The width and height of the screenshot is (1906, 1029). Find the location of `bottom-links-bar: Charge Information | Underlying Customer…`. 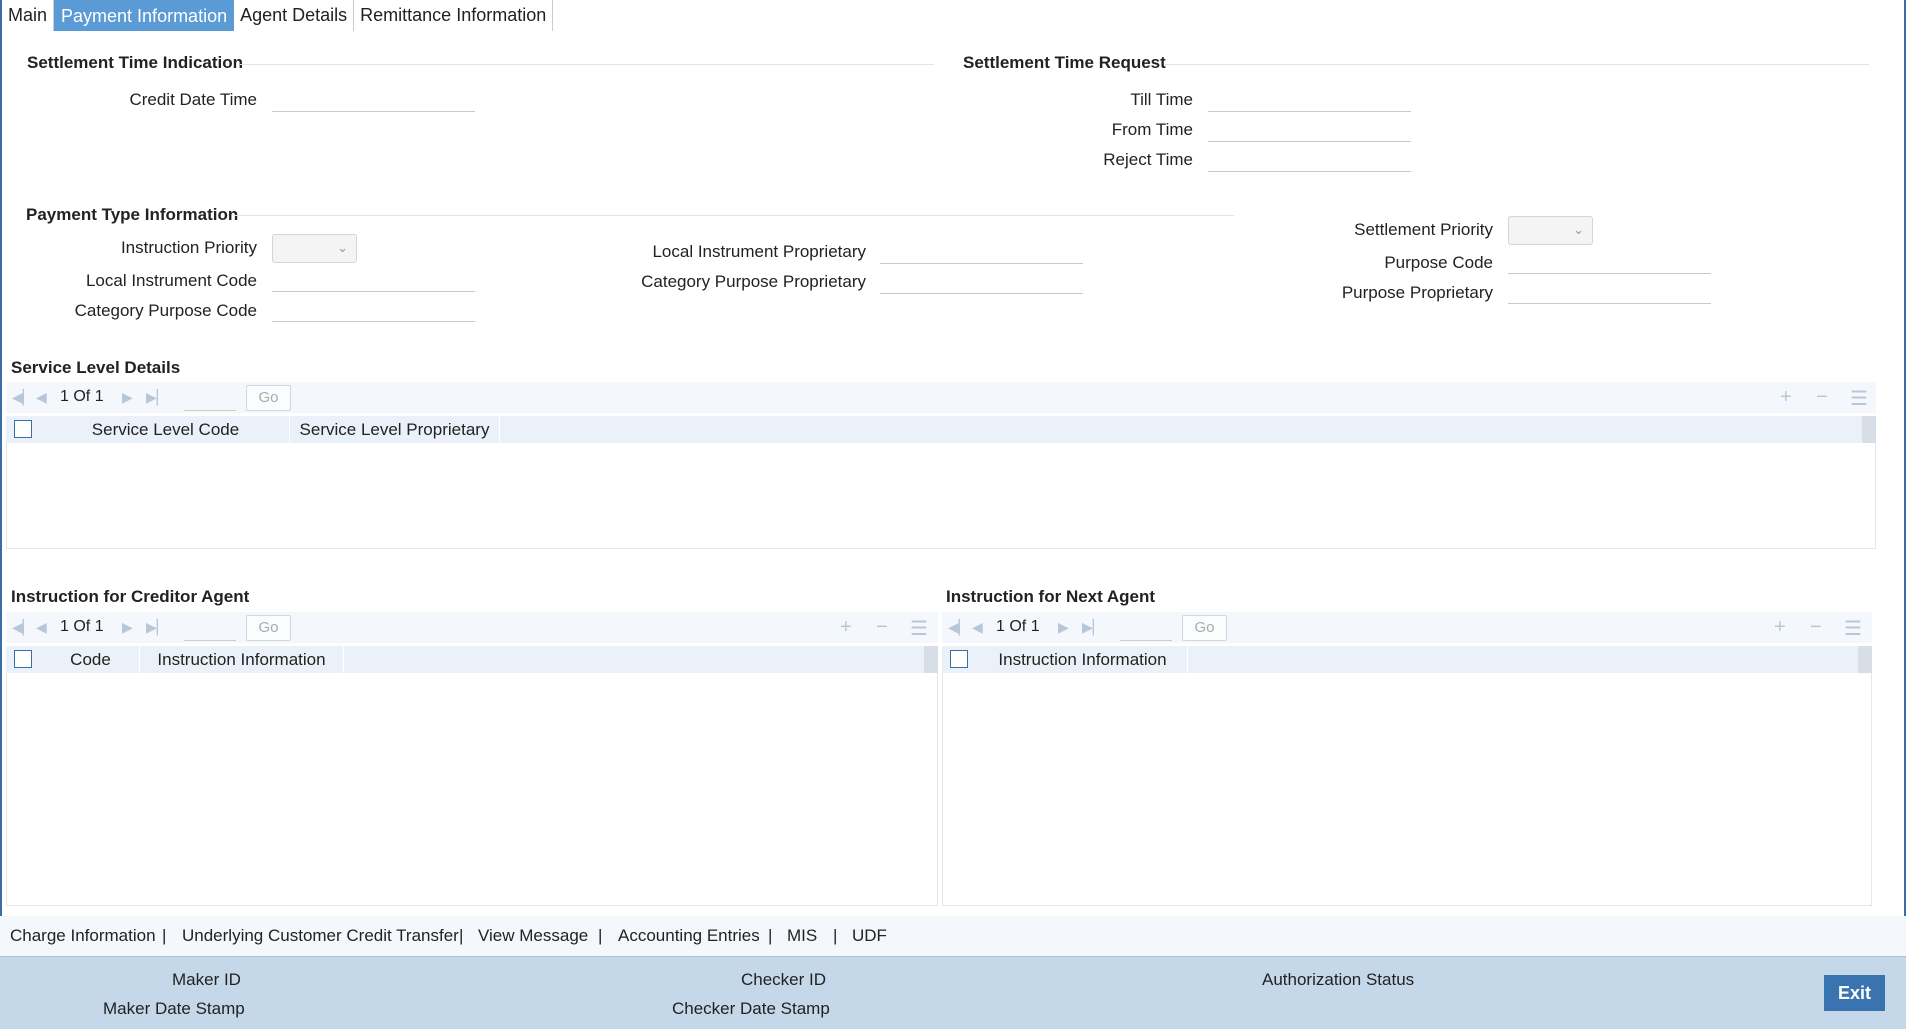

bottom-links-bar: Charge Information | Underlying Customer… is located at coordinates (953, 936).